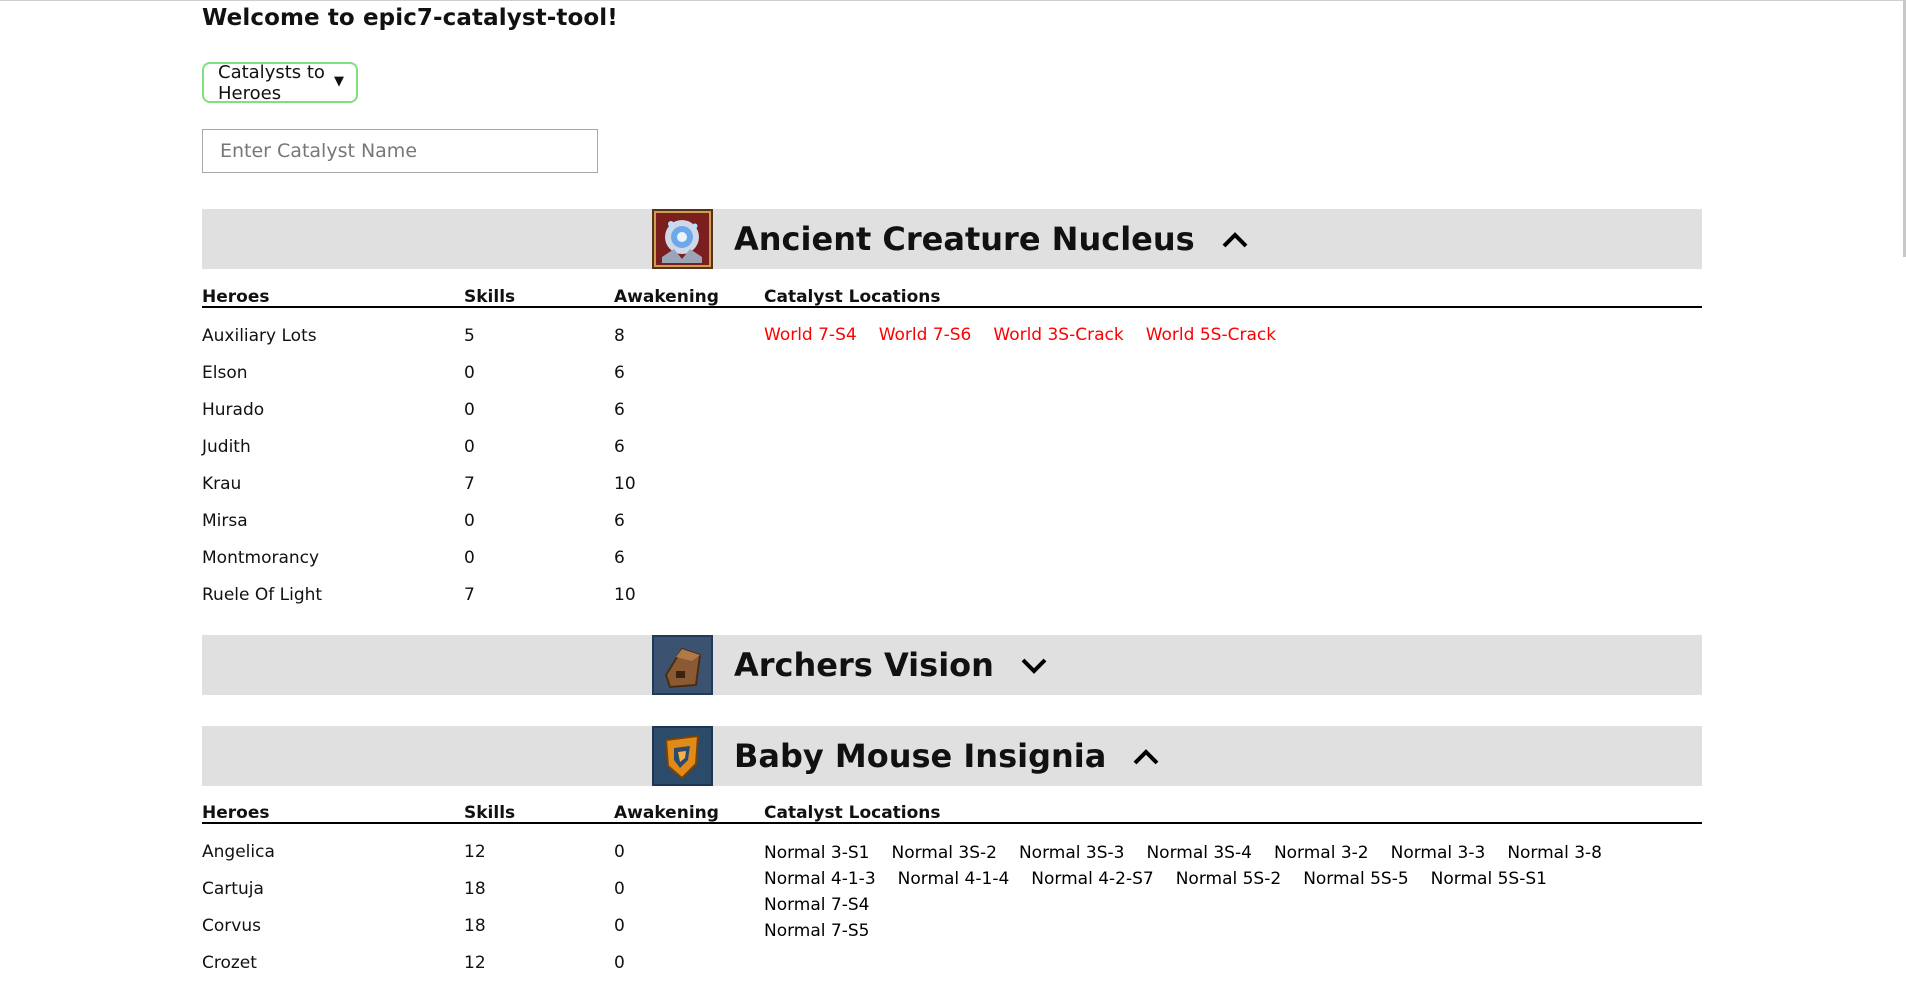 The image size is (1906, 990). Describe the element at coordinates (1058, 335) in the screenshot. I see `location-link: World 3S-Crack` at that location.